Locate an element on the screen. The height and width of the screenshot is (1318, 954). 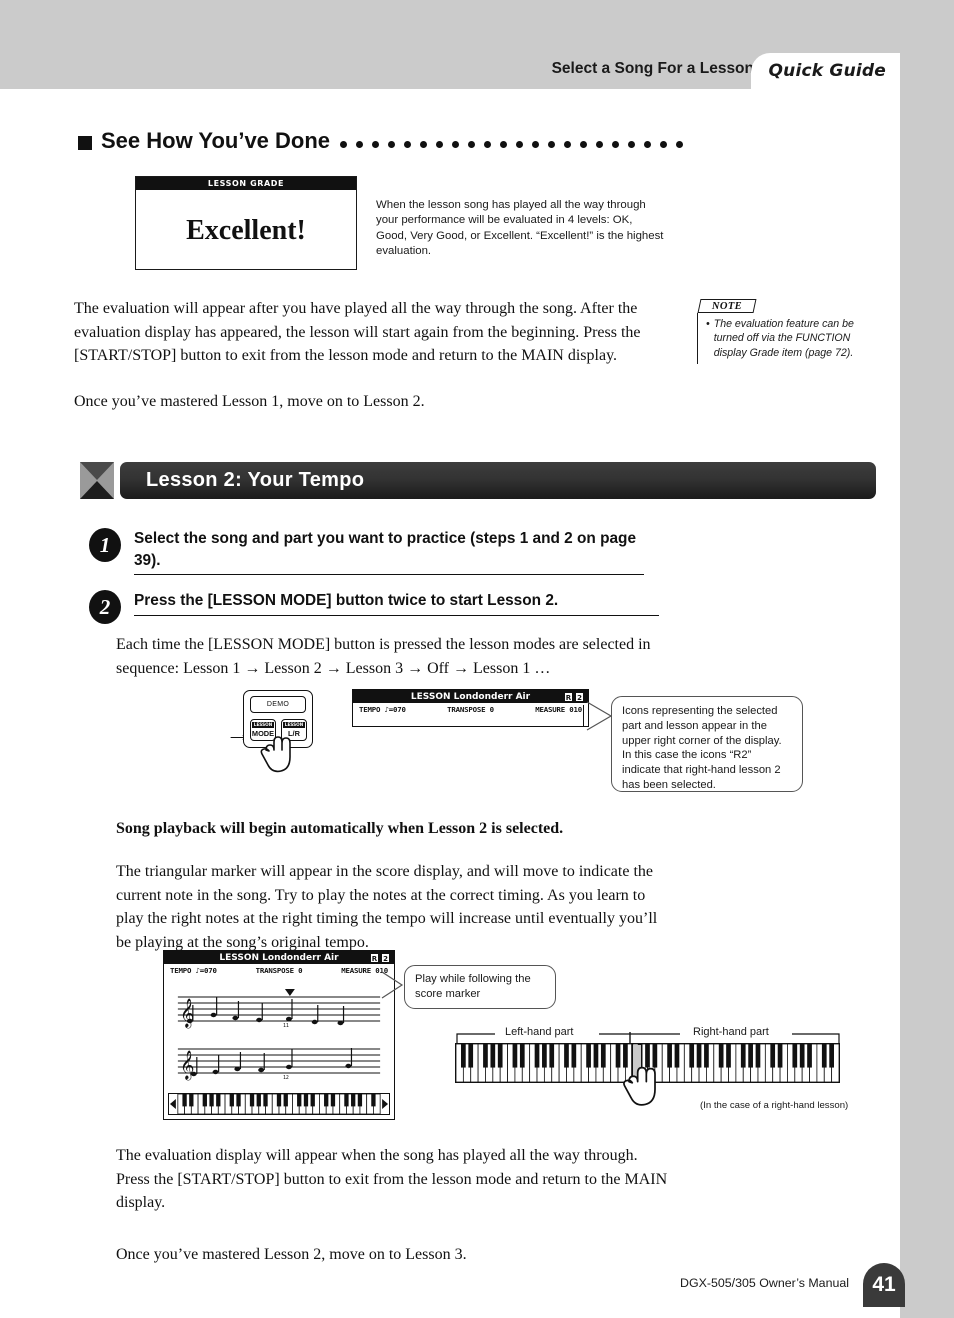
lesson-lr-tag: LESSON is located at coordinates (294, 725).